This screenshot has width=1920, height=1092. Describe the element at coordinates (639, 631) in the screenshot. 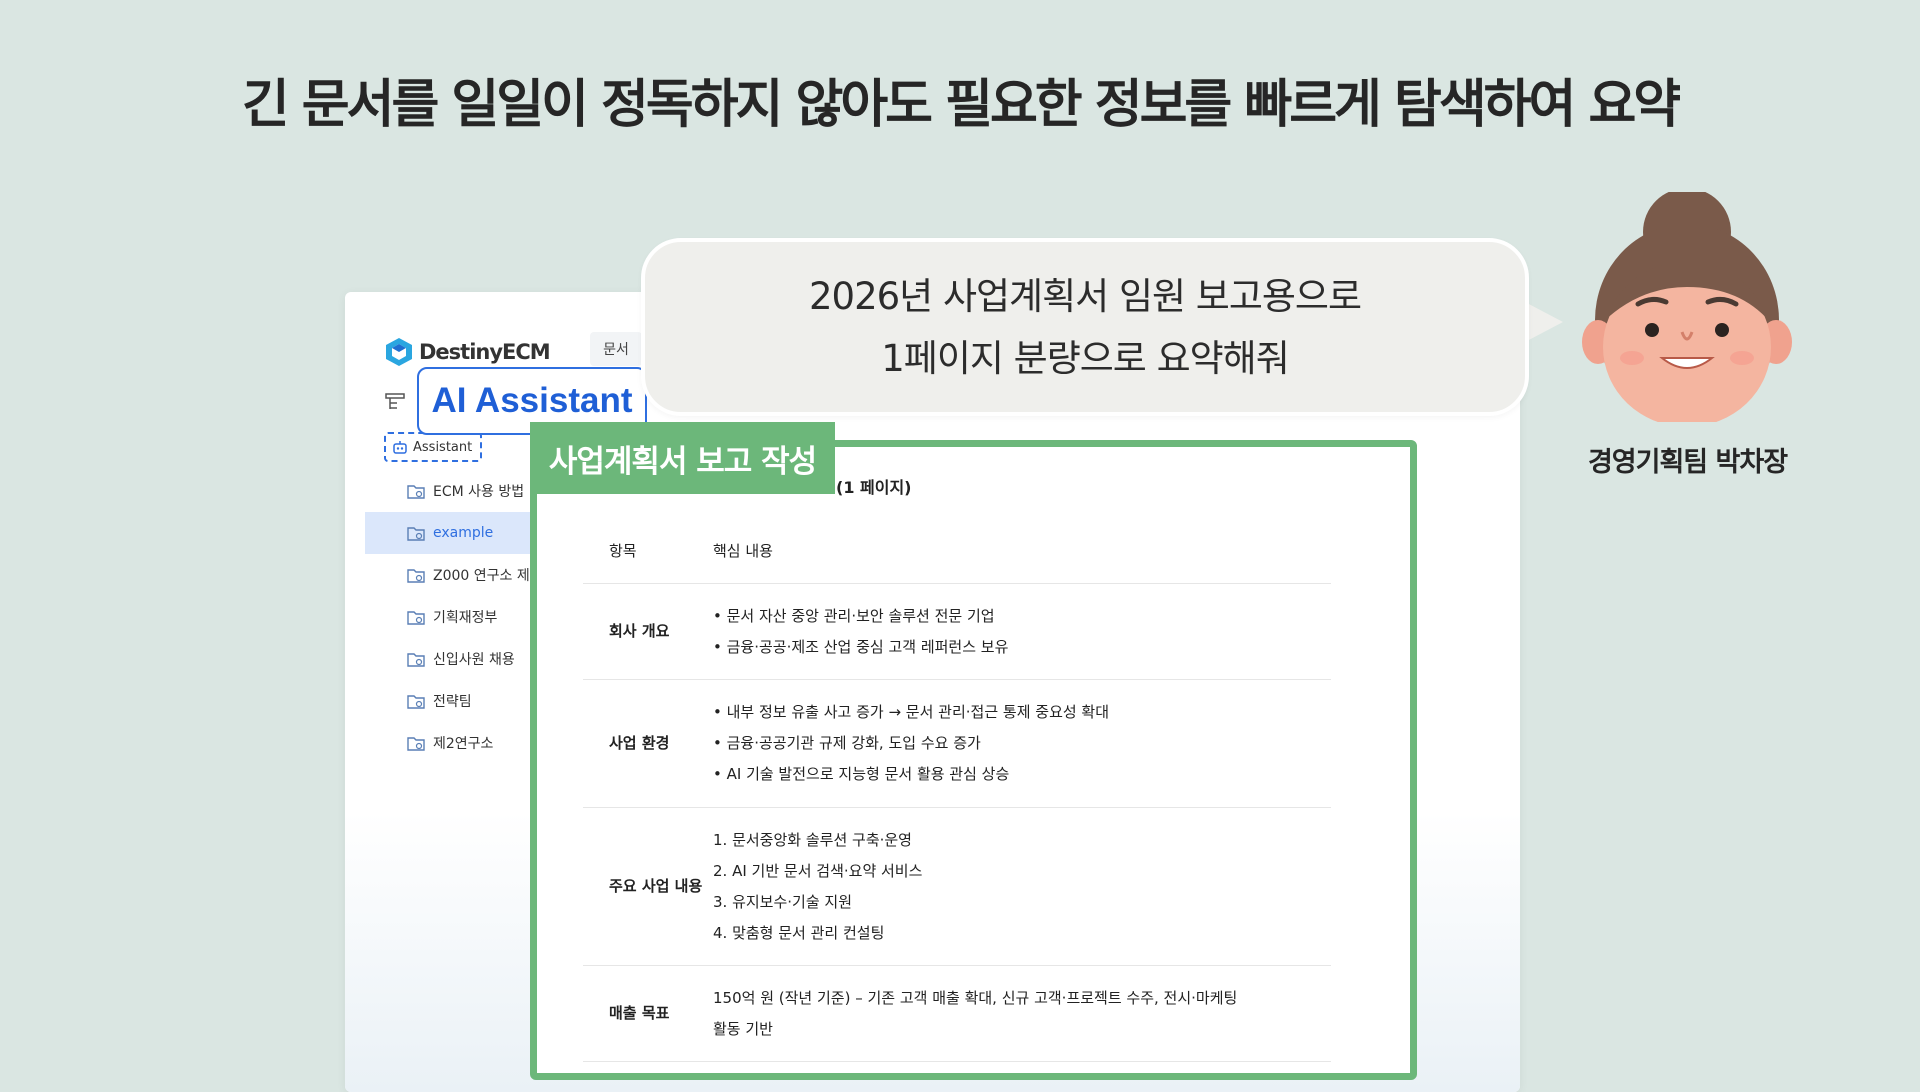

I see `row-key: 회사 개요` at that location.